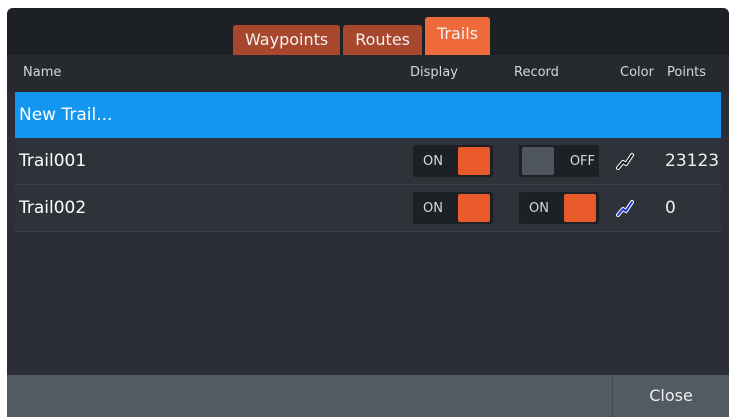  I want to click on record-toggle-label: ON, so click(539, 208).